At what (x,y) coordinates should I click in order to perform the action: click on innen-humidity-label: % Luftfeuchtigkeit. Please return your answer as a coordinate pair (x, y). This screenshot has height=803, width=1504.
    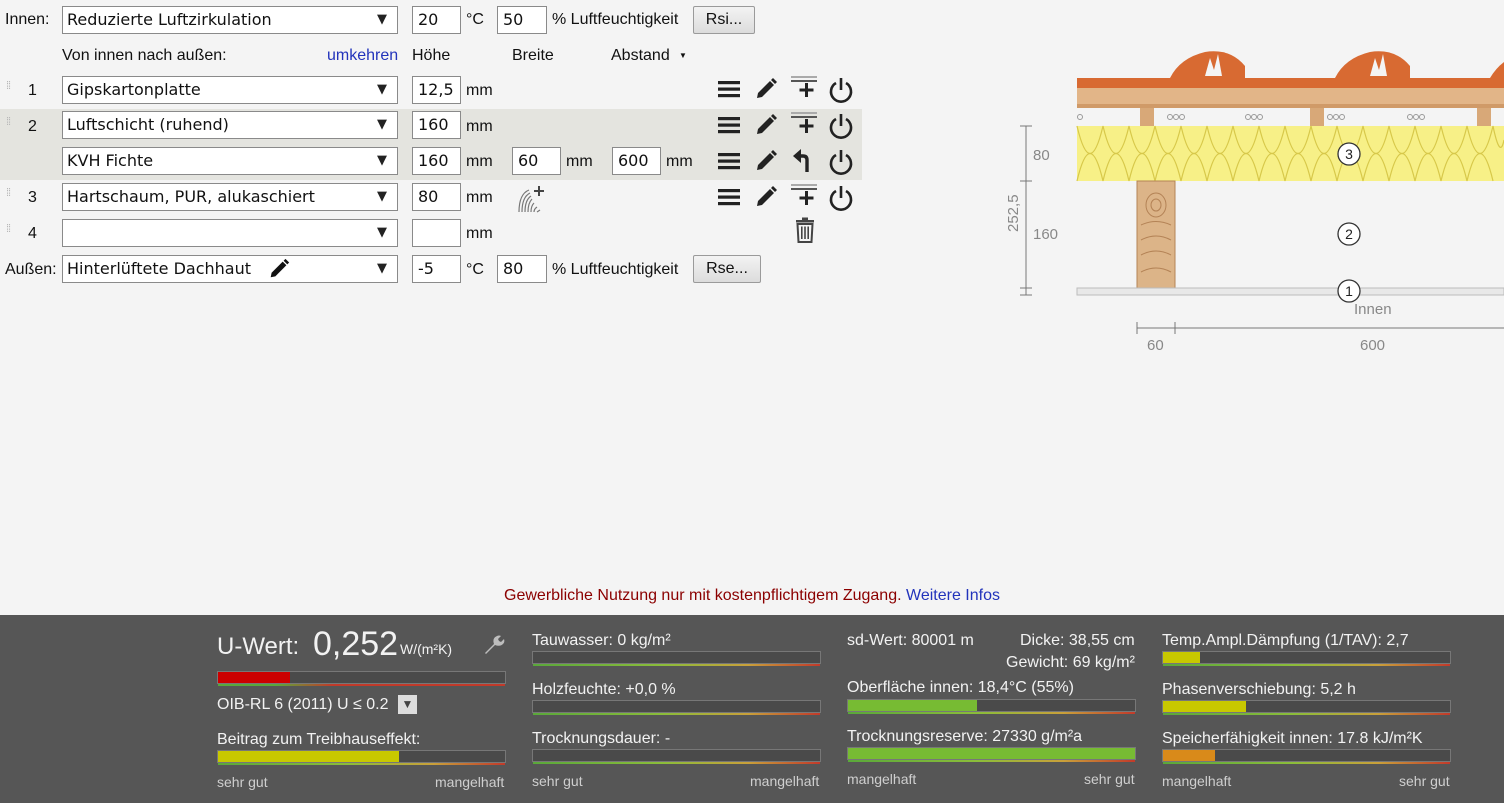
    Looking at the image, I should click on (615, 19).